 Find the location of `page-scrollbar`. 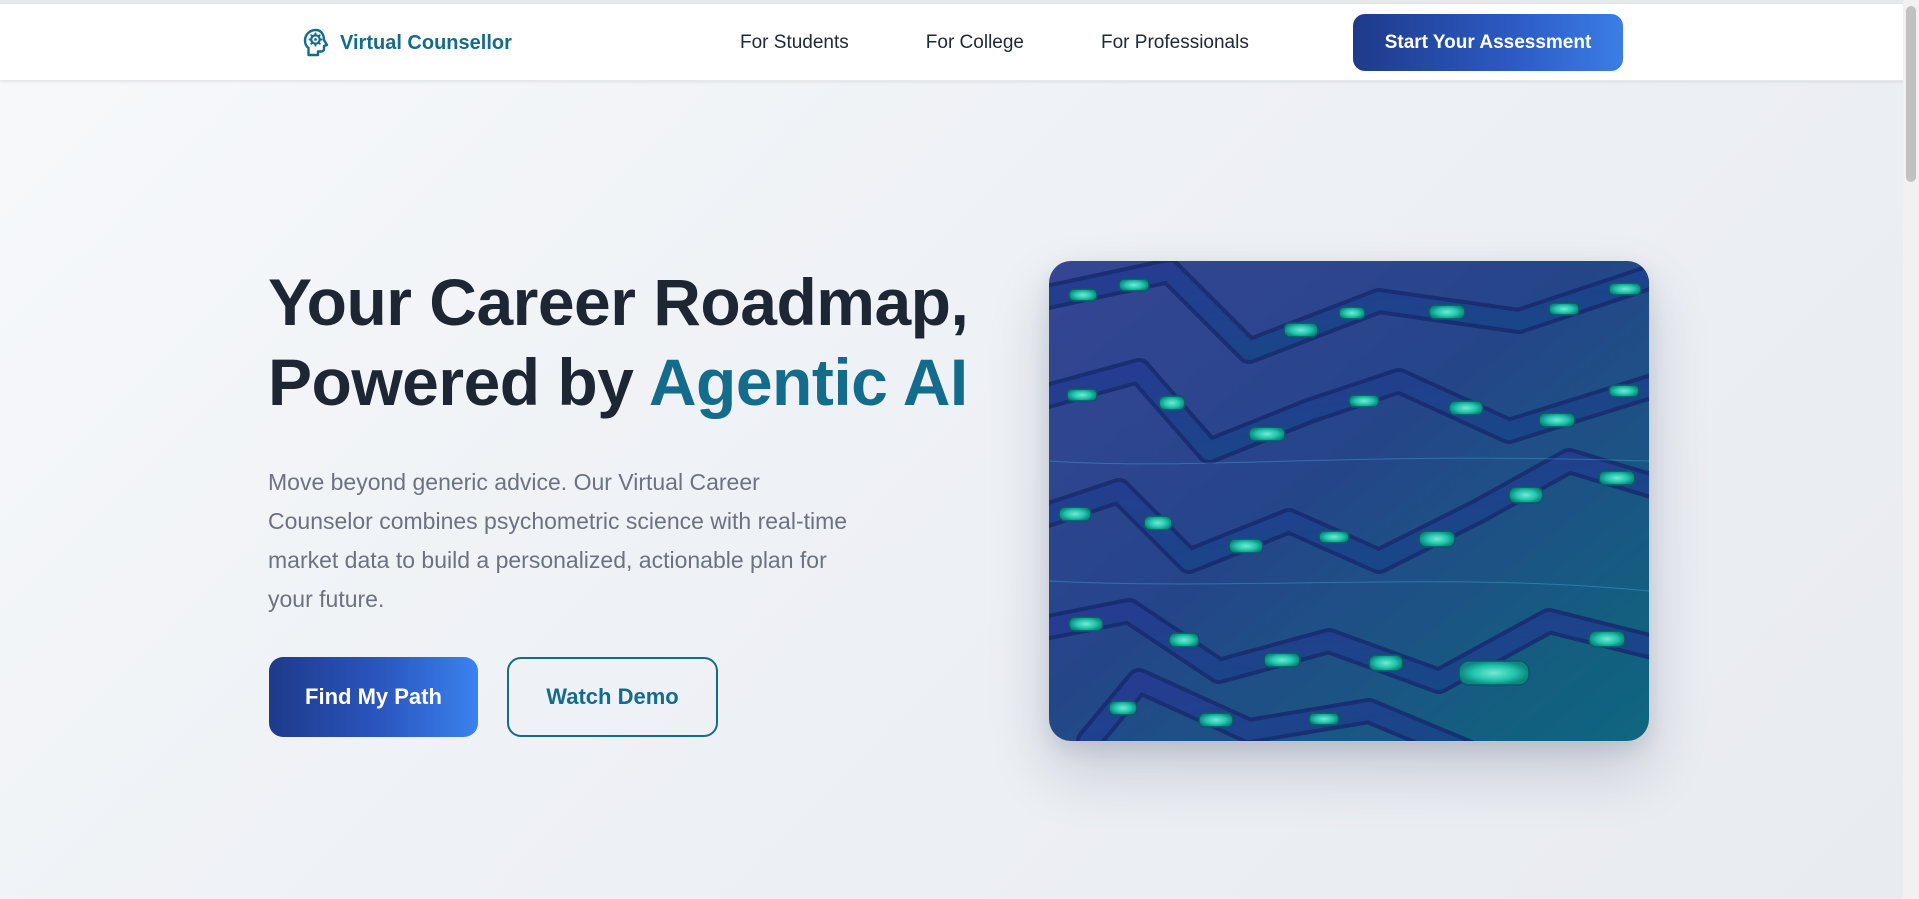

page-scrollbar is located at coordinates (1911, 449).